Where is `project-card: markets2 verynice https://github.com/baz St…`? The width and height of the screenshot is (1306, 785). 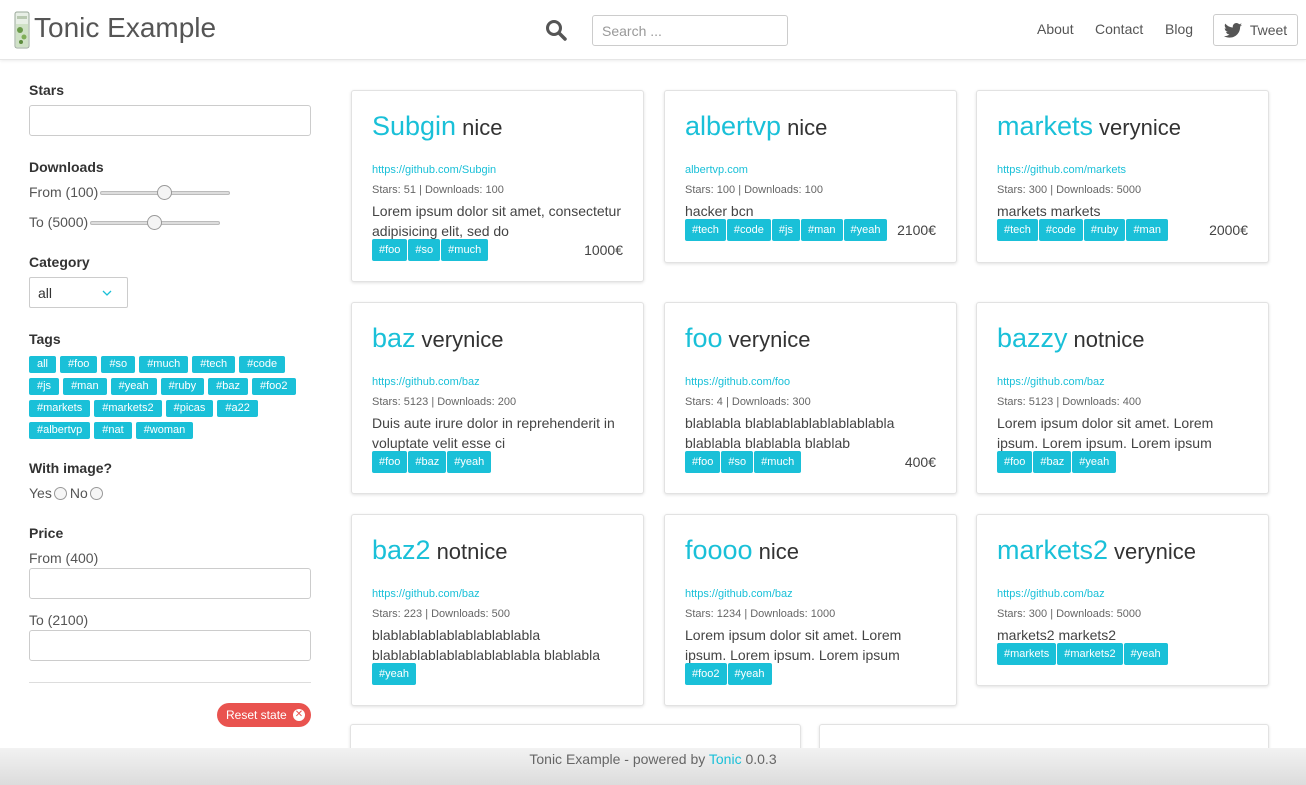
project-card: markets2 verynice https://github.com/baz St… is located at coordinates (1122, 600).